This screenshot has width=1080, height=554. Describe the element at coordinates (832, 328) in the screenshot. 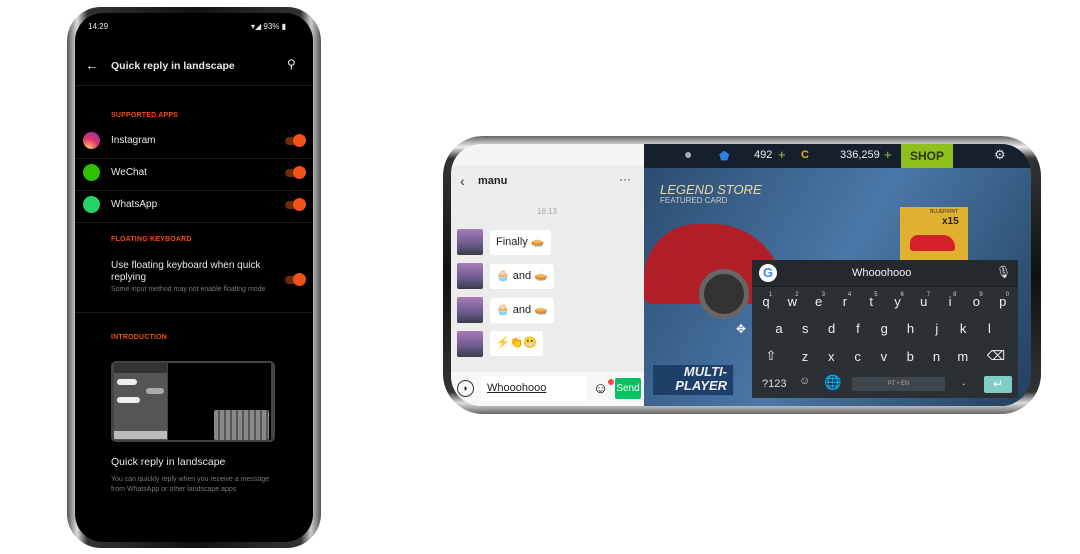

I see `key-d: d` at that location.